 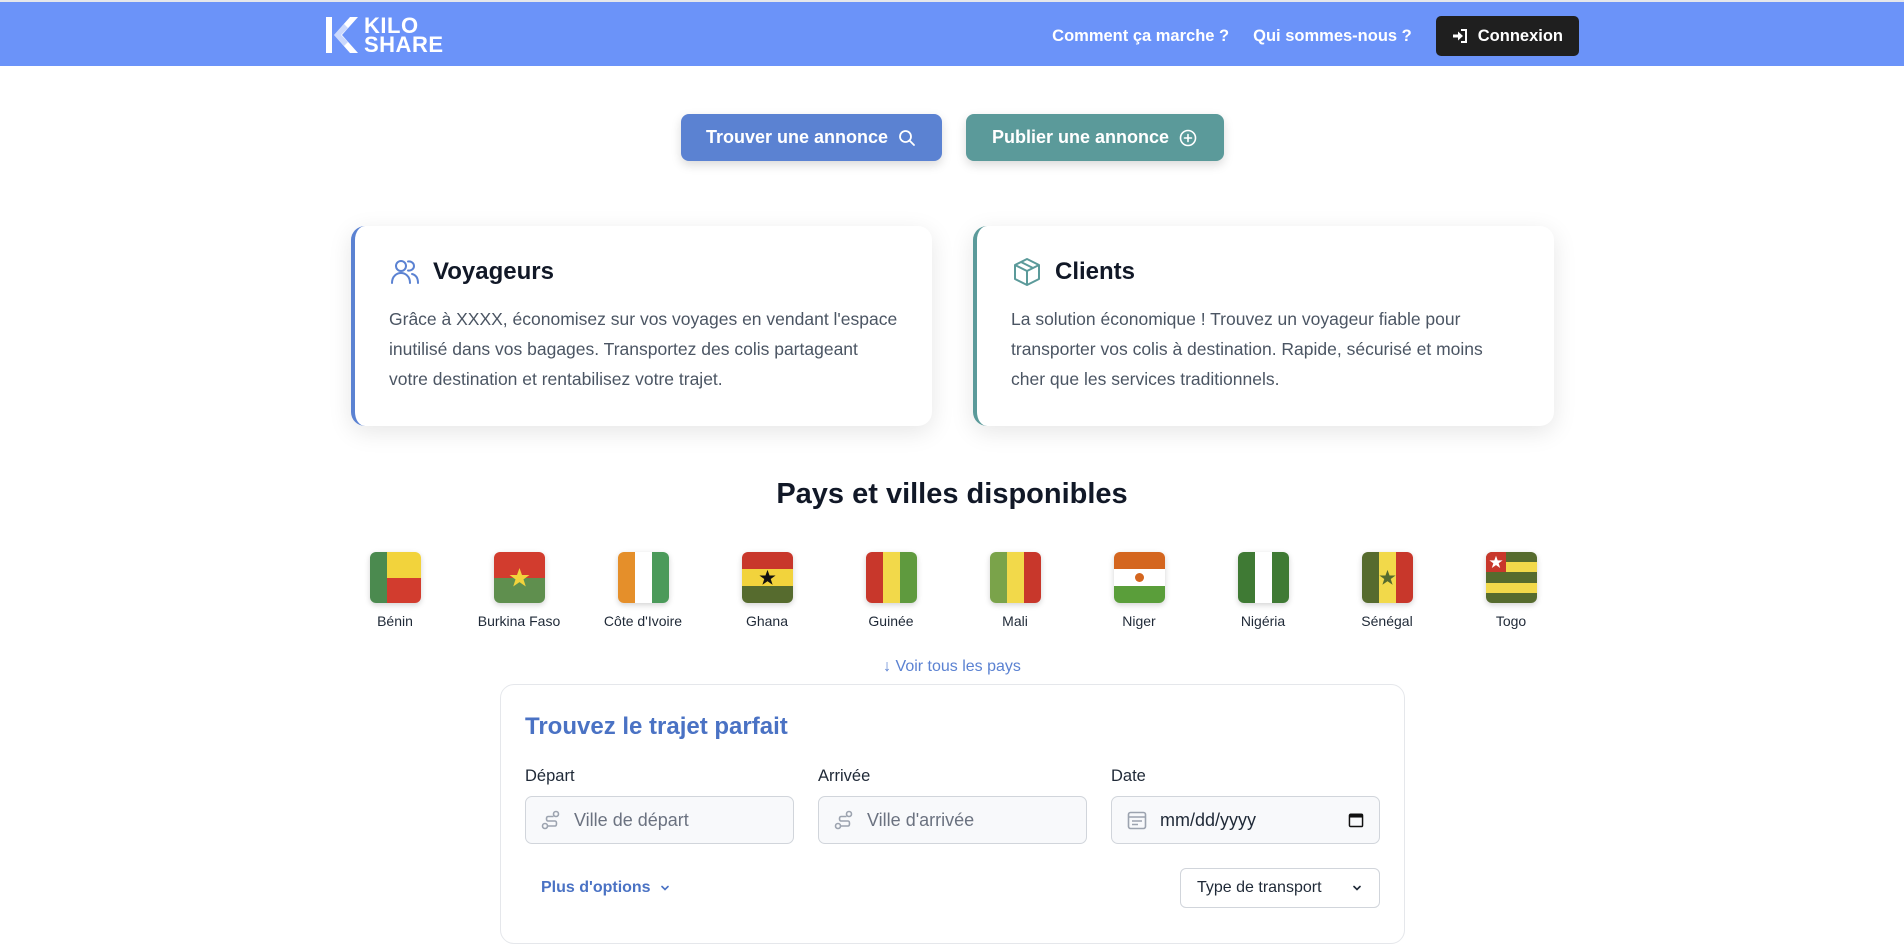 What do you see at coordinates (952, 888) in the screenshot?
I see `more-options-row: Plus d'options Type de transport` at bounding box center [952, 888].